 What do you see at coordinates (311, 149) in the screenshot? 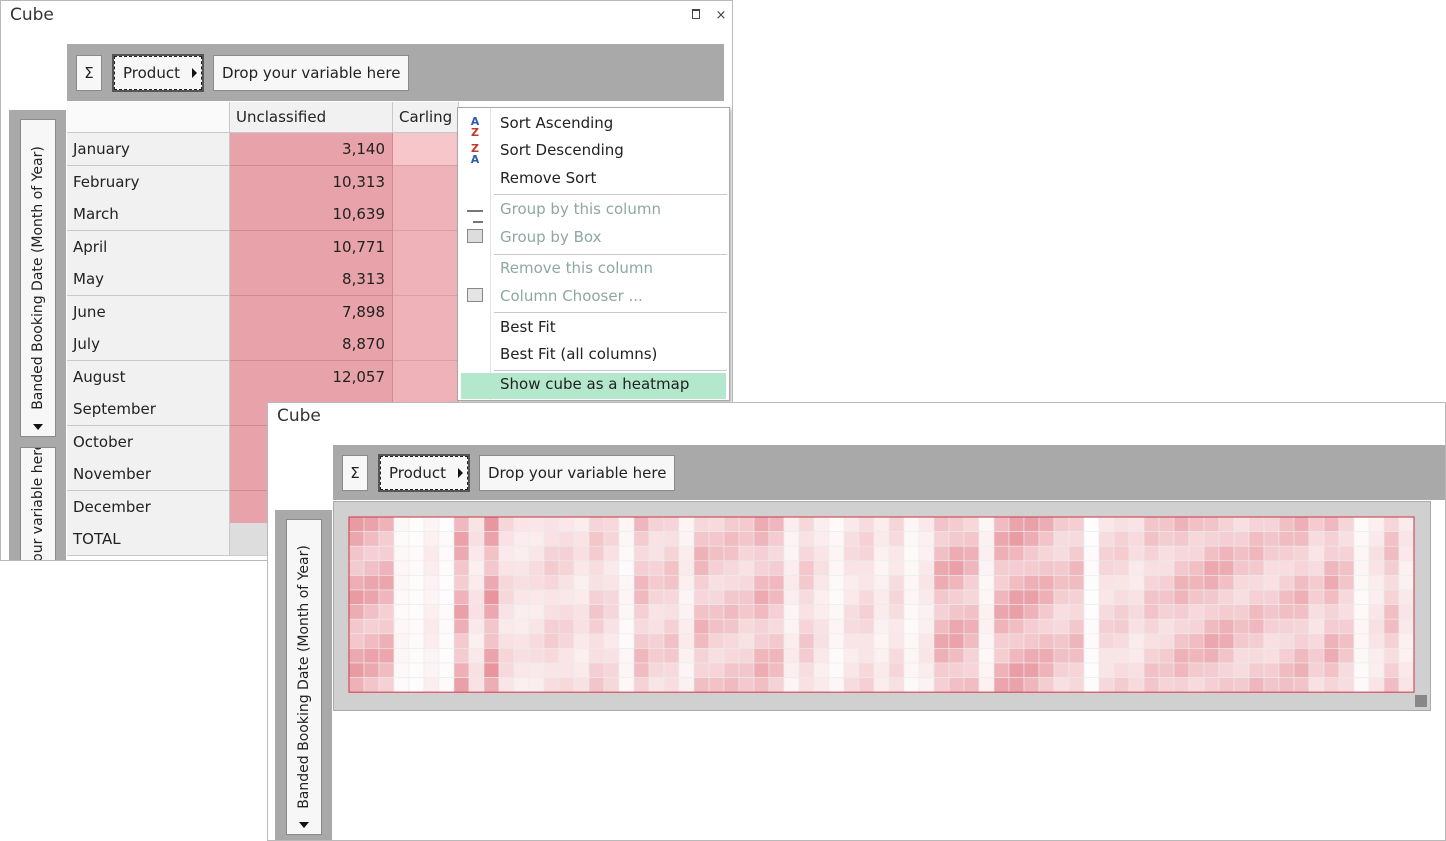
I see `value-cell: 3,140` at bounding box center [311, 149].